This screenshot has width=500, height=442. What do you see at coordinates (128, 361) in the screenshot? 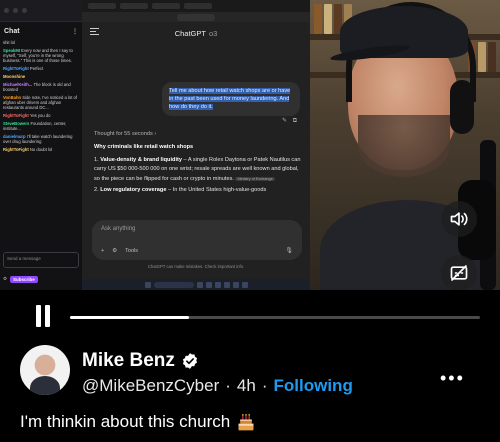
I see `author-name: Mike Benz` at bounding box center [128, 361].